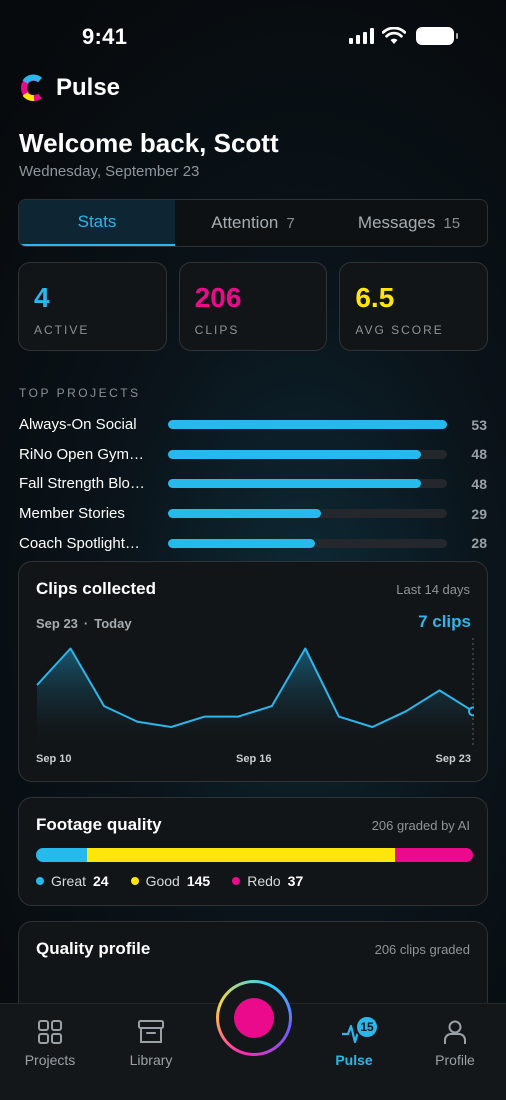  Describe the element at coordinates (151, 1060) in the screenshot. I see `tabbar-label: Library` at that location.